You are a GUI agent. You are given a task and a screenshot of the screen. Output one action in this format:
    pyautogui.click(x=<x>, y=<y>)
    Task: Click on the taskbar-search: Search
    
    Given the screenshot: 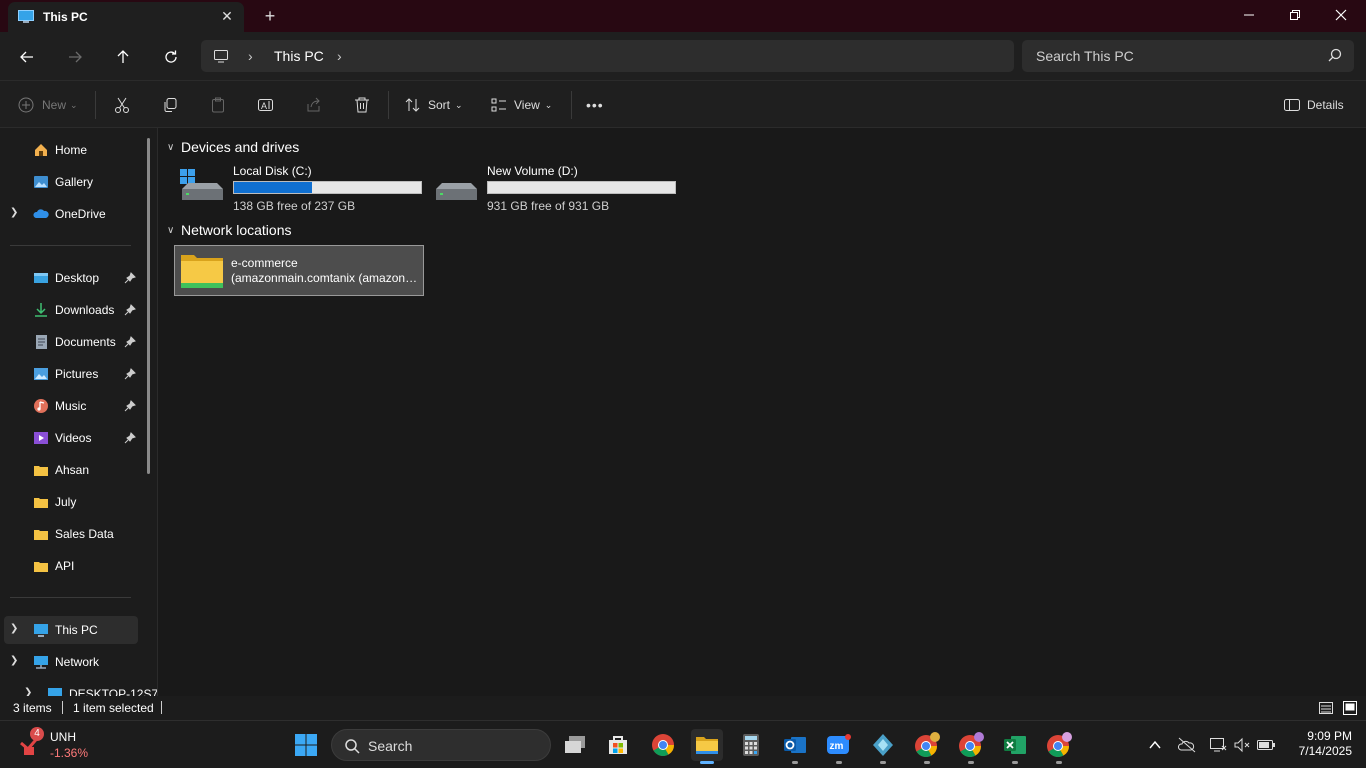 What is the action you would take?
    pyautogui.click(x=441, y=745)
    